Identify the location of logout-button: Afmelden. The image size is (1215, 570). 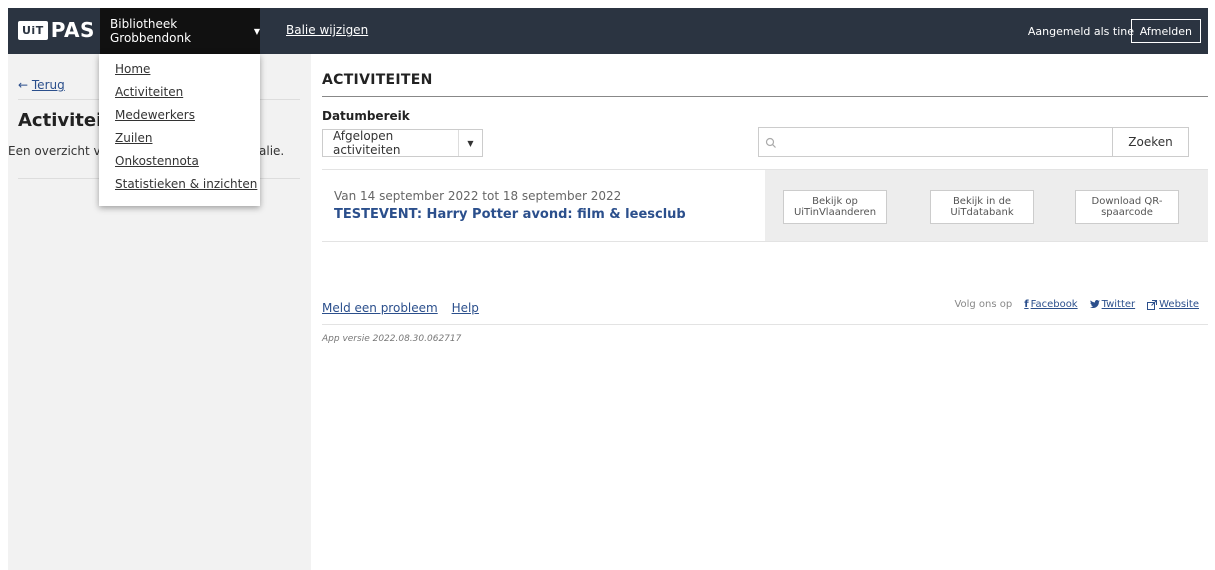
(1165, 31).